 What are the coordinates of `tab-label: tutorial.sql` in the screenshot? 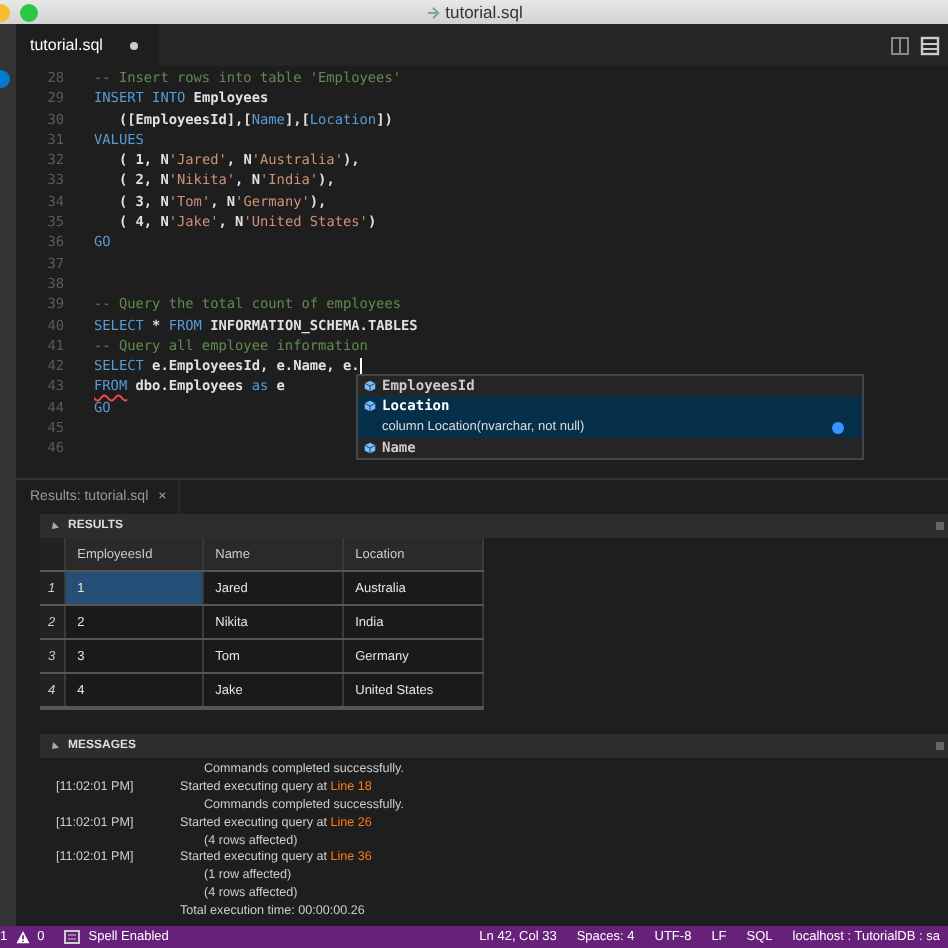 It's located at (66, 45).